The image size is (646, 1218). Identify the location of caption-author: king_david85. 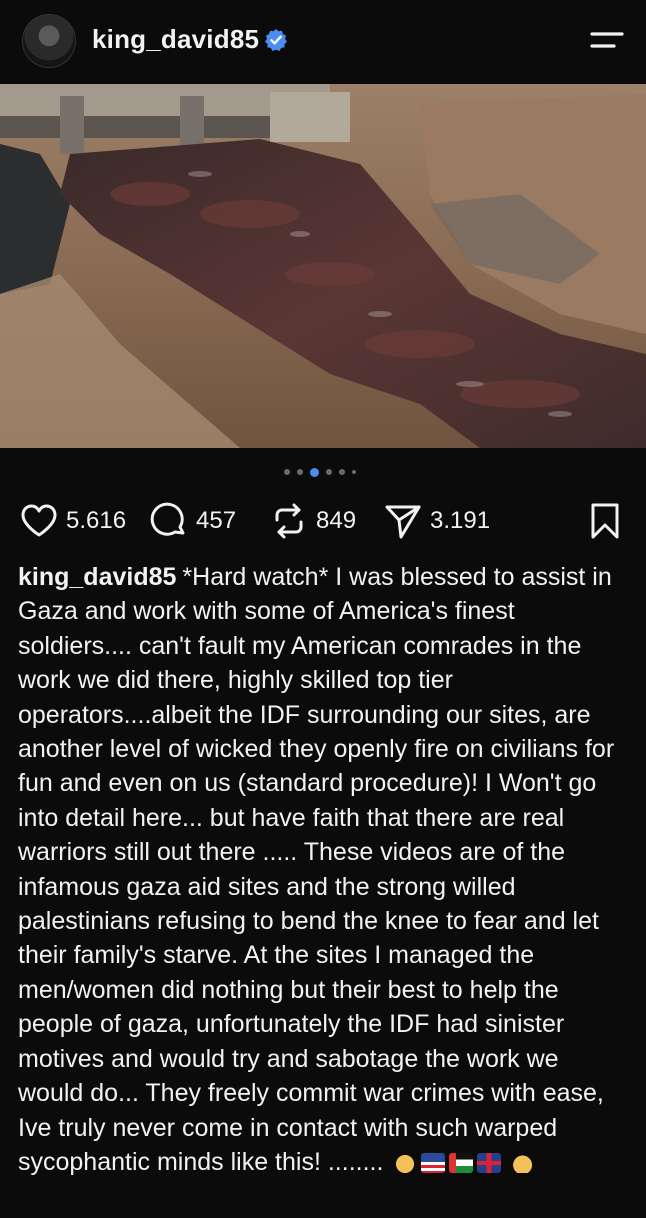
(97, 577).